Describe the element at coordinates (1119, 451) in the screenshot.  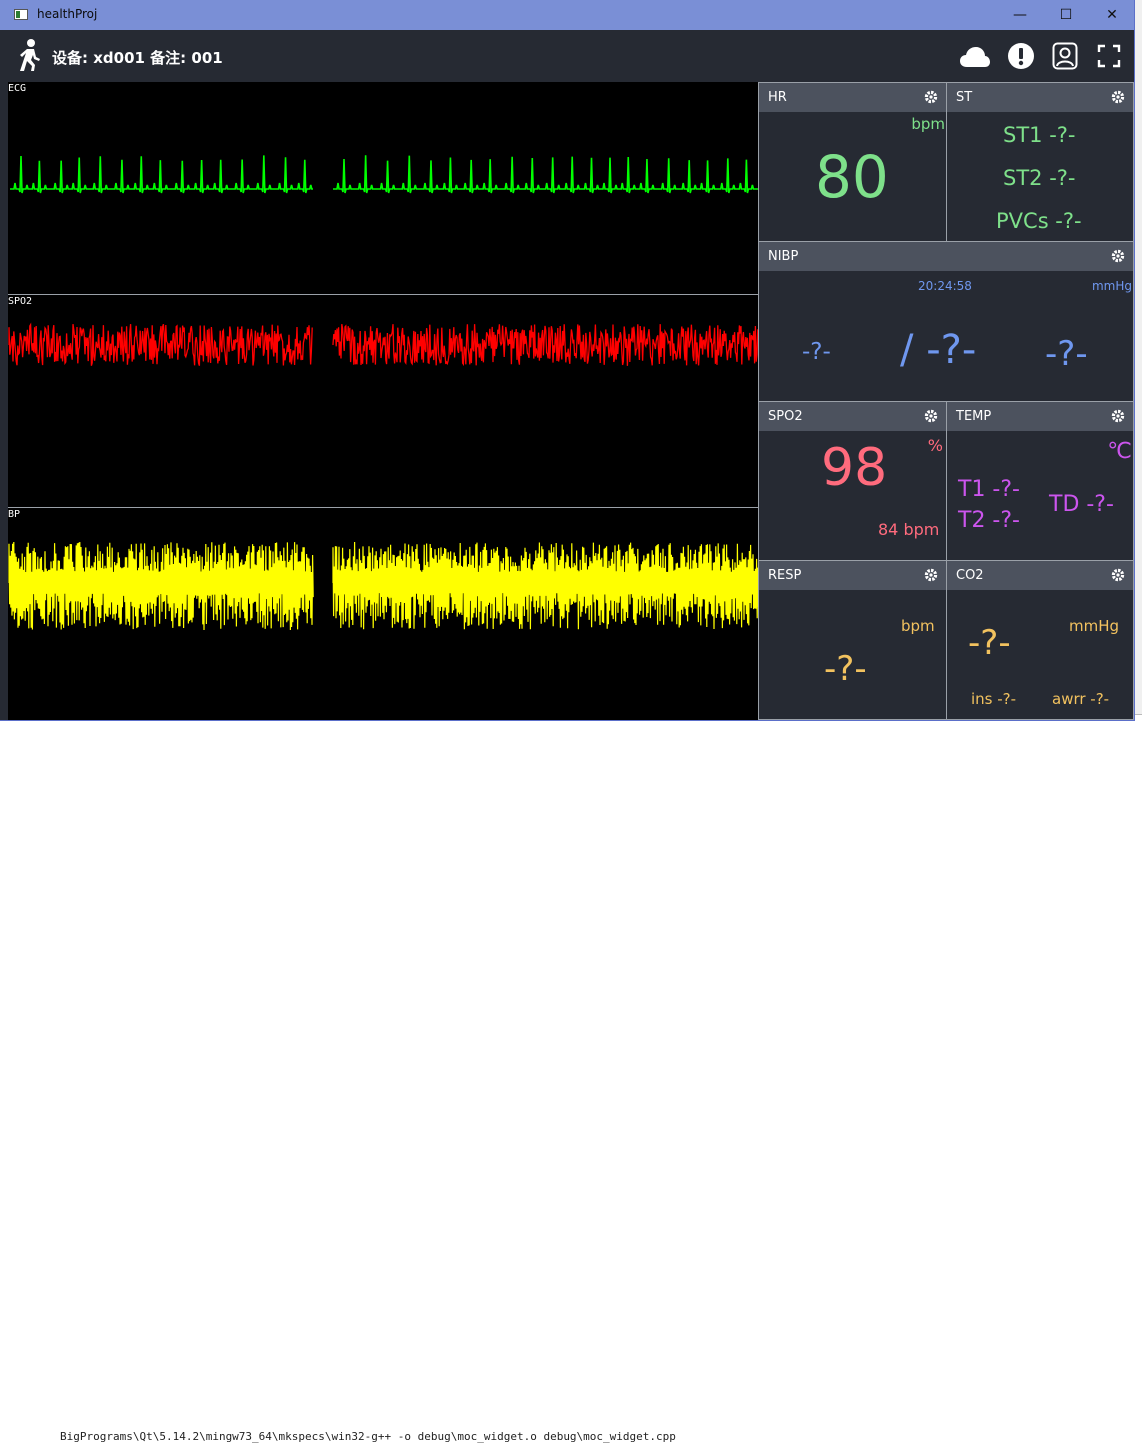
I see `temp-unit: ℃` at that location.